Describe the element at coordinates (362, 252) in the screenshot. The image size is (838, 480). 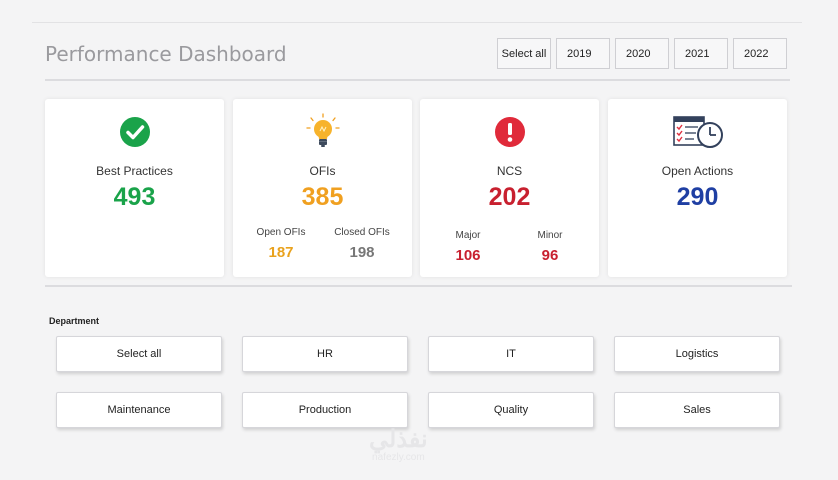
I see `closed-ofis-value: 198` at that location.